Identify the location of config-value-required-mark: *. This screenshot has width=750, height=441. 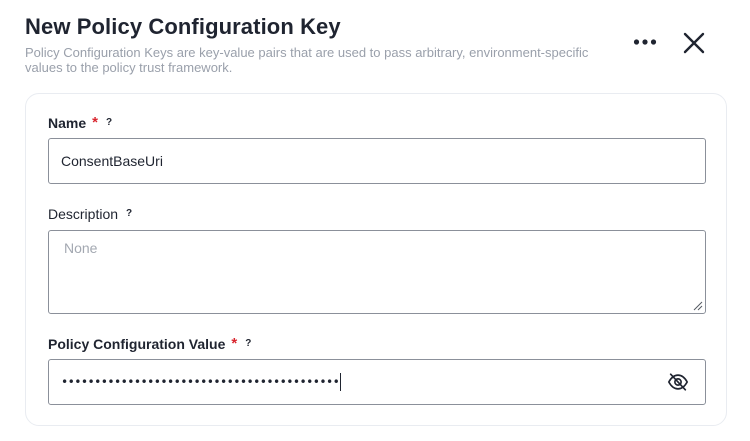
(234, 343).